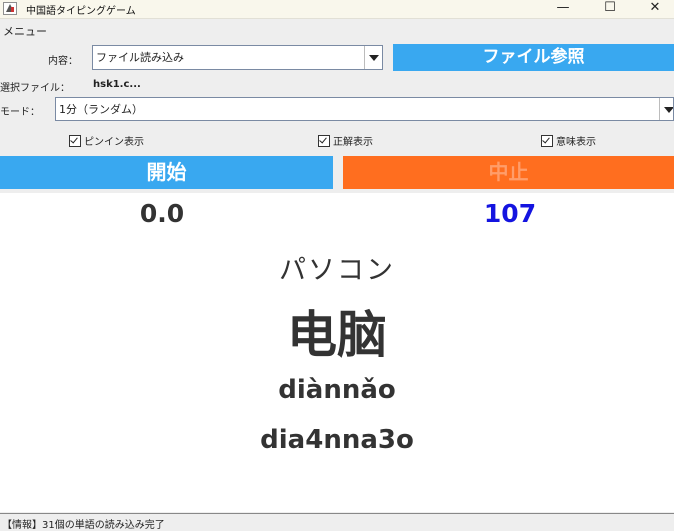  What do you see at coordinates (35, 88) in the screenshot?
I see `selected-file-label: 選択ファイル：` at bounding box center [35, 88].